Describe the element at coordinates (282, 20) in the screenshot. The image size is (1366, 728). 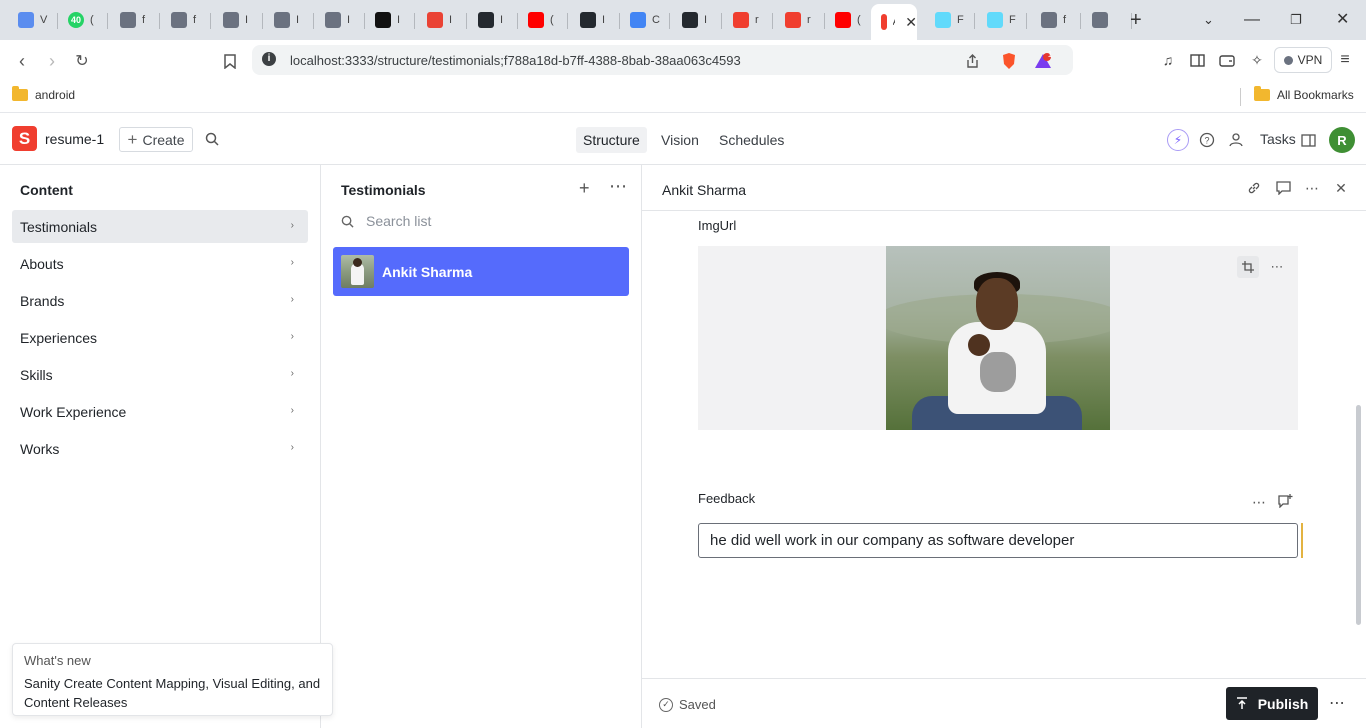
I see `nxt-icon` at that location.